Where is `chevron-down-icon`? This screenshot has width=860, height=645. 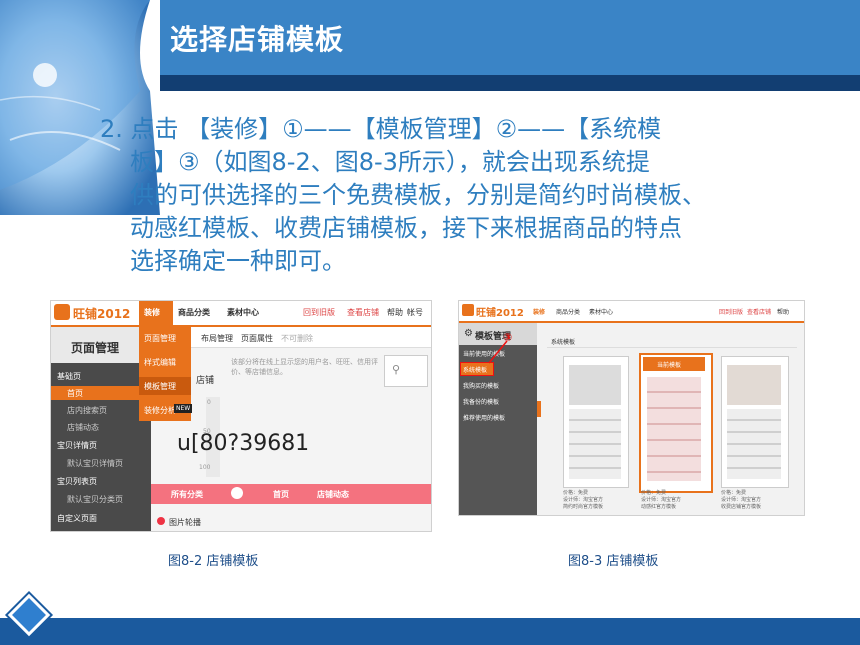
chevron-down-icon is located at coordinates (237, 493).